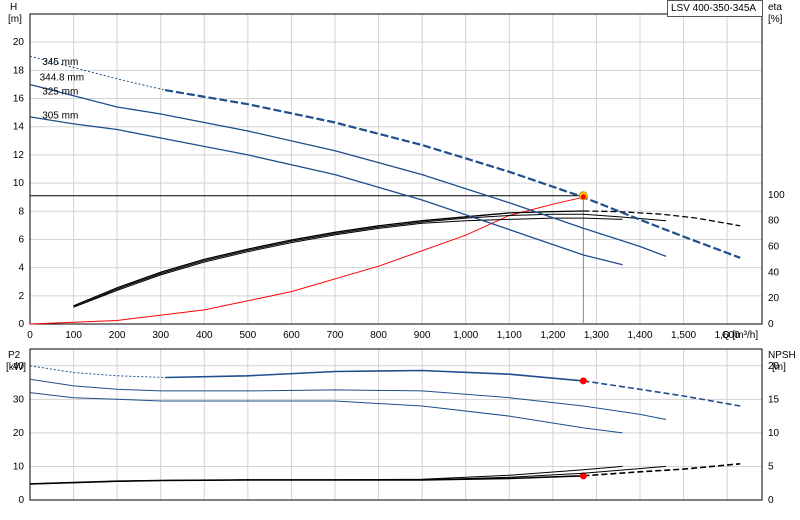 Image resolution: width=800 pixels, height=520 pixels. Describe the element at coordinates (21, 239) in the screenshot. I see `y-tick-label: 6` at that location.